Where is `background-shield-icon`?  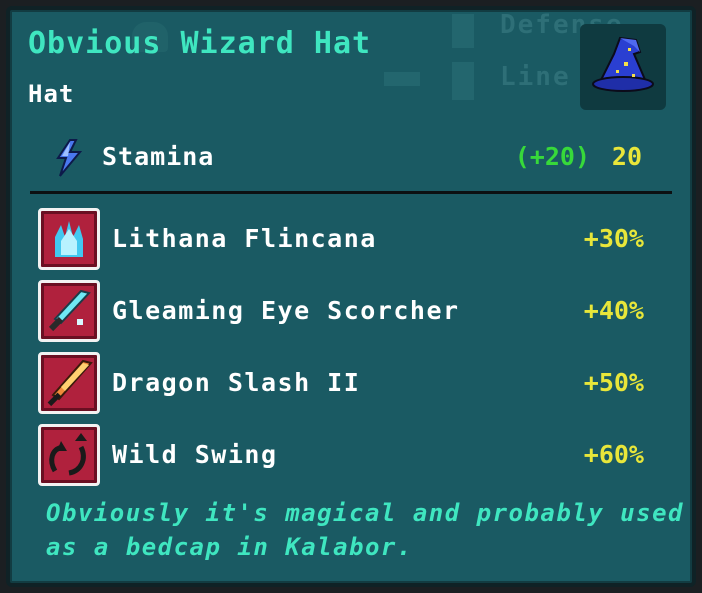 background-shield-icon is located at coordinates (463, 31).